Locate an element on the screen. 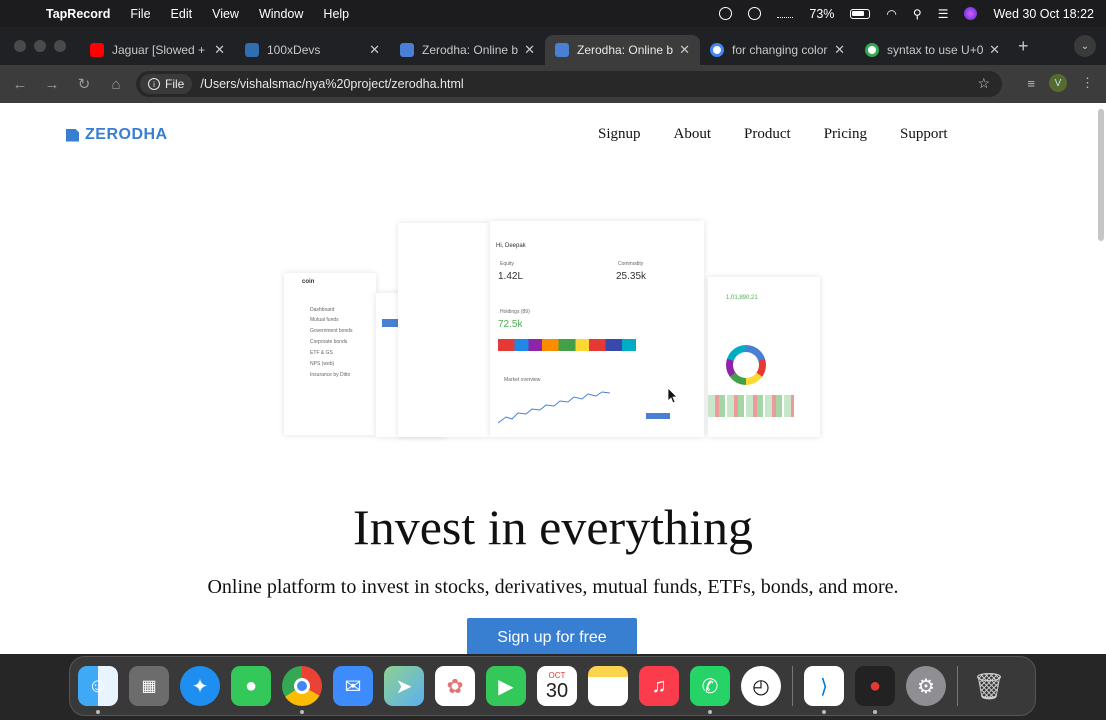 The height and width of the screenshot is (720, 1106). reload-icon: ↻ is located at coordinates (84, 84).